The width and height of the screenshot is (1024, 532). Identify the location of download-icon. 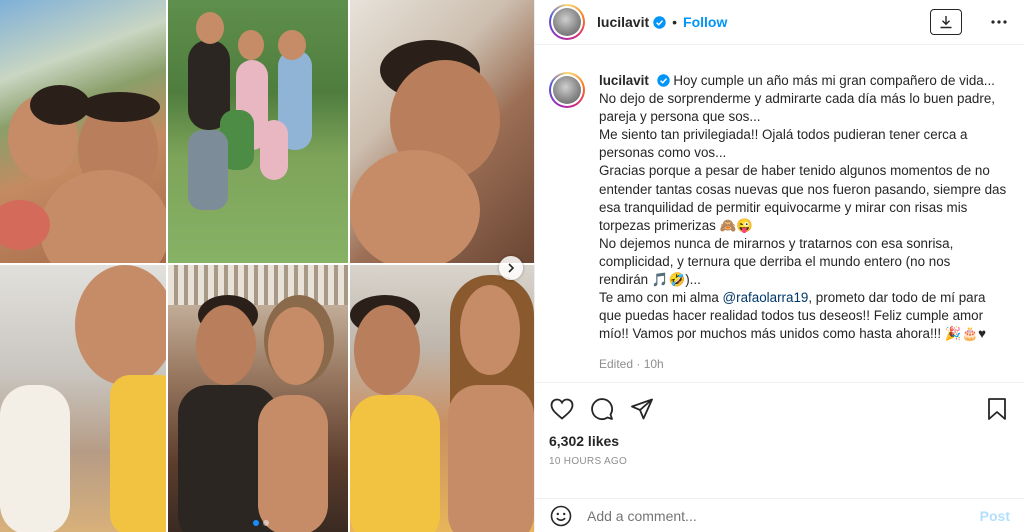
(946, 22).